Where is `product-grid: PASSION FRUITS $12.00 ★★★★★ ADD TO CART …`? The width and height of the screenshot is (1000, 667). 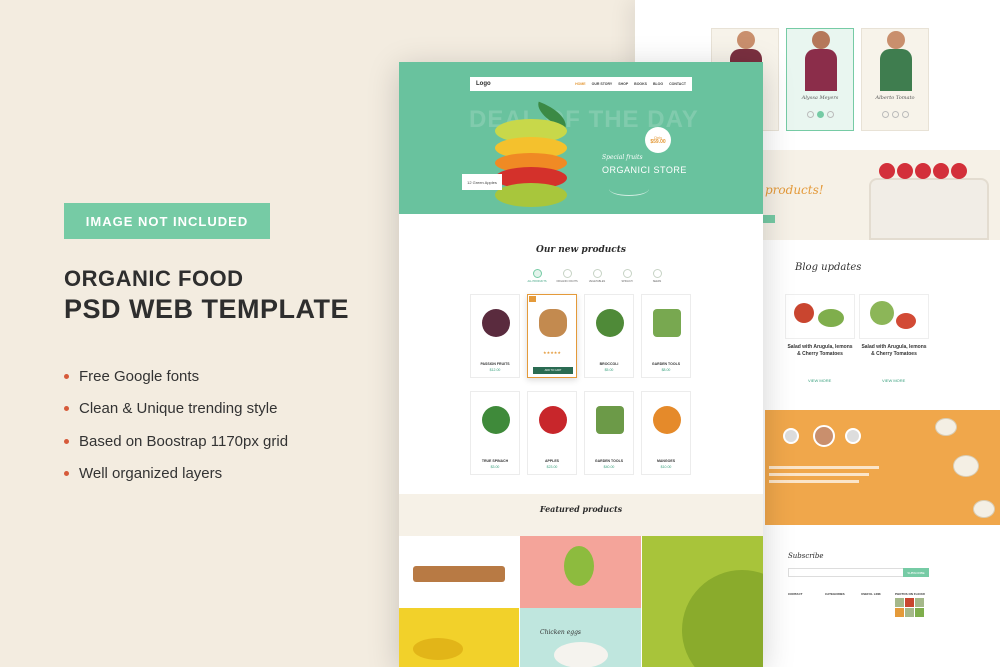 product-grid: PASSION FRUITS $12.00 ★★★★★ ADD TO CART … is located at coordinates (581, 384).